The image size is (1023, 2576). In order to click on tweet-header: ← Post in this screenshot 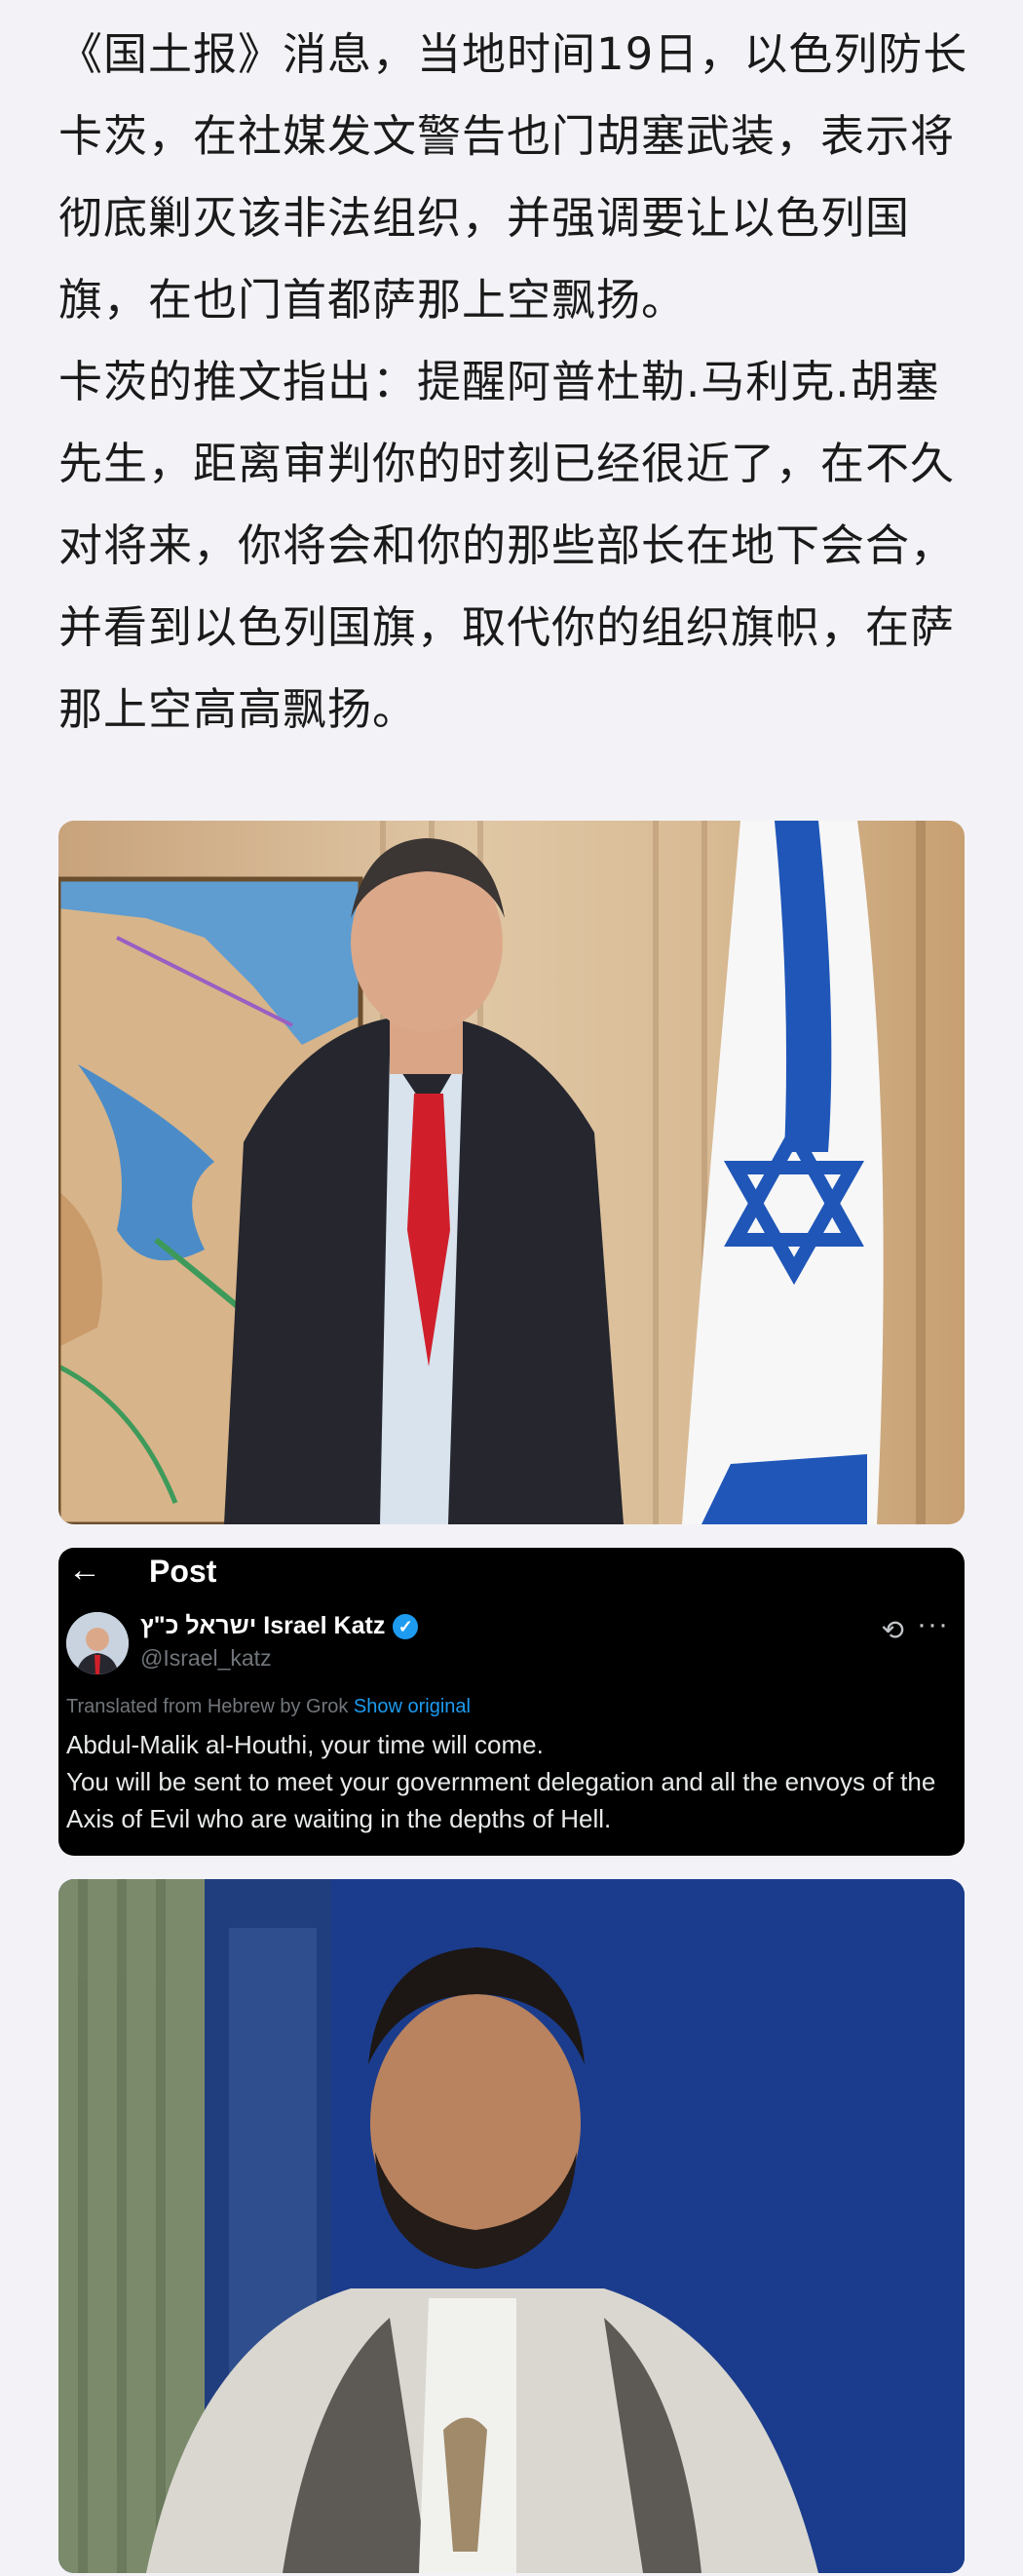, I will do `click(511, 1573)`.